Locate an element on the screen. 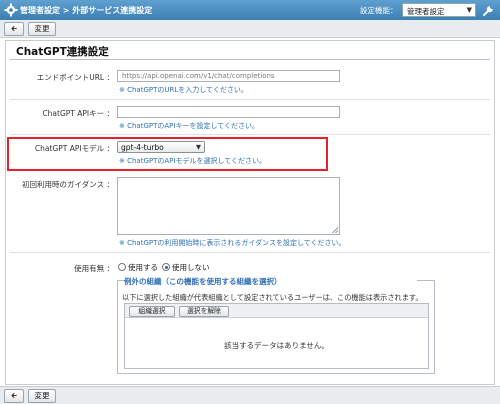  model-select: gpt-4-turbo ▼ is located at coordinates (161, 147).